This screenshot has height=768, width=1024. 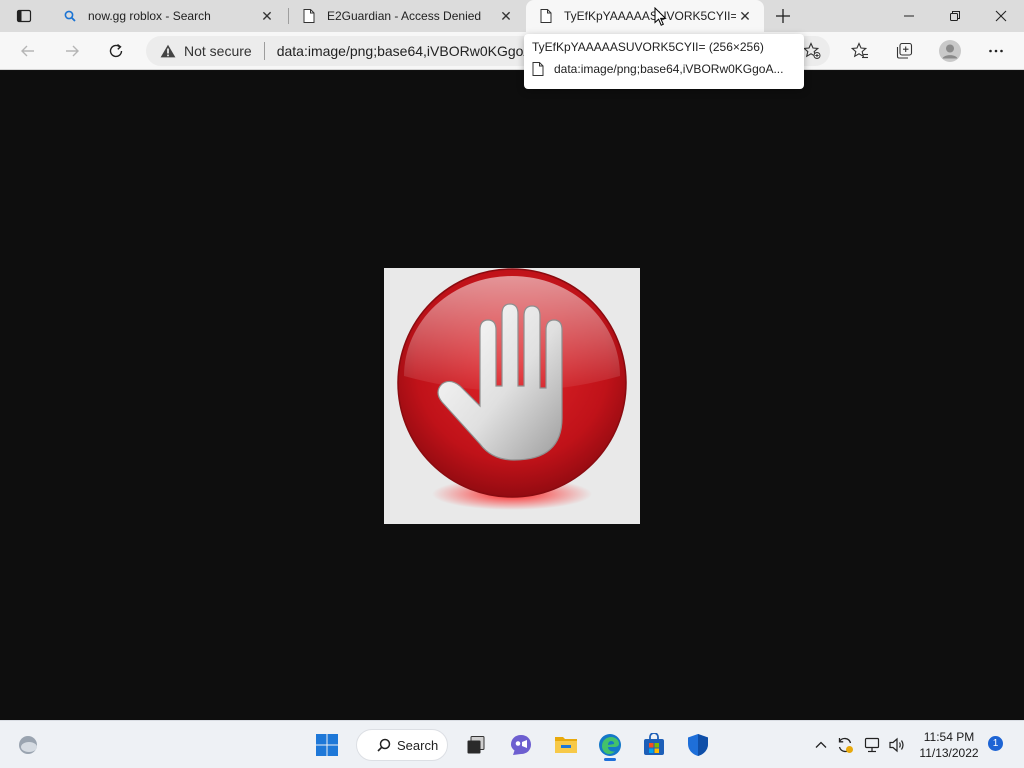 I want to click on start-button, so click(x=327, y=745).